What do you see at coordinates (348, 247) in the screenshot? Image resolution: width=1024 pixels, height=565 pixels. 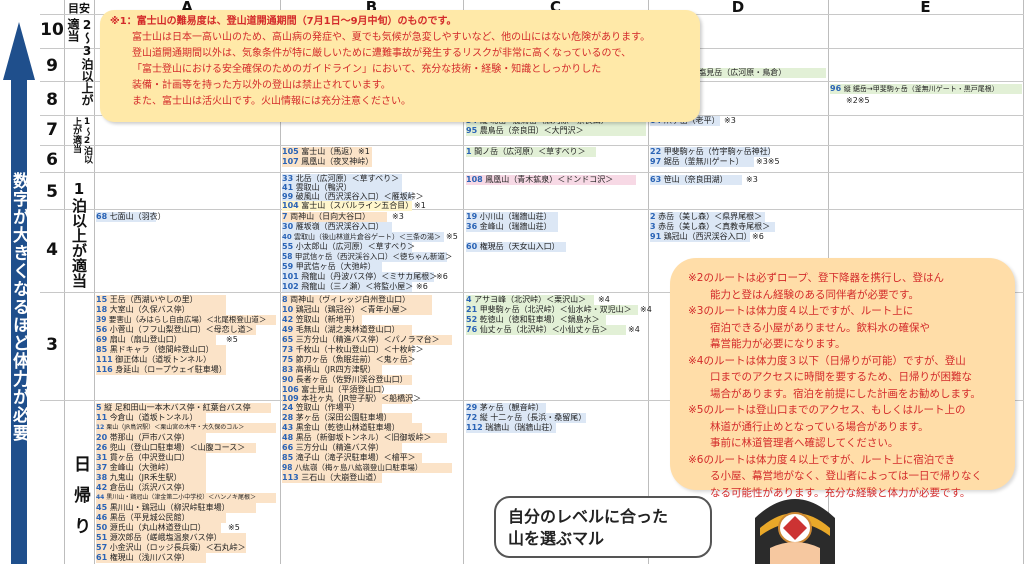 I see `route-b4-3: 55 小太郎山（広河原）＜草すべり＞` at bounding box center [348, 247].